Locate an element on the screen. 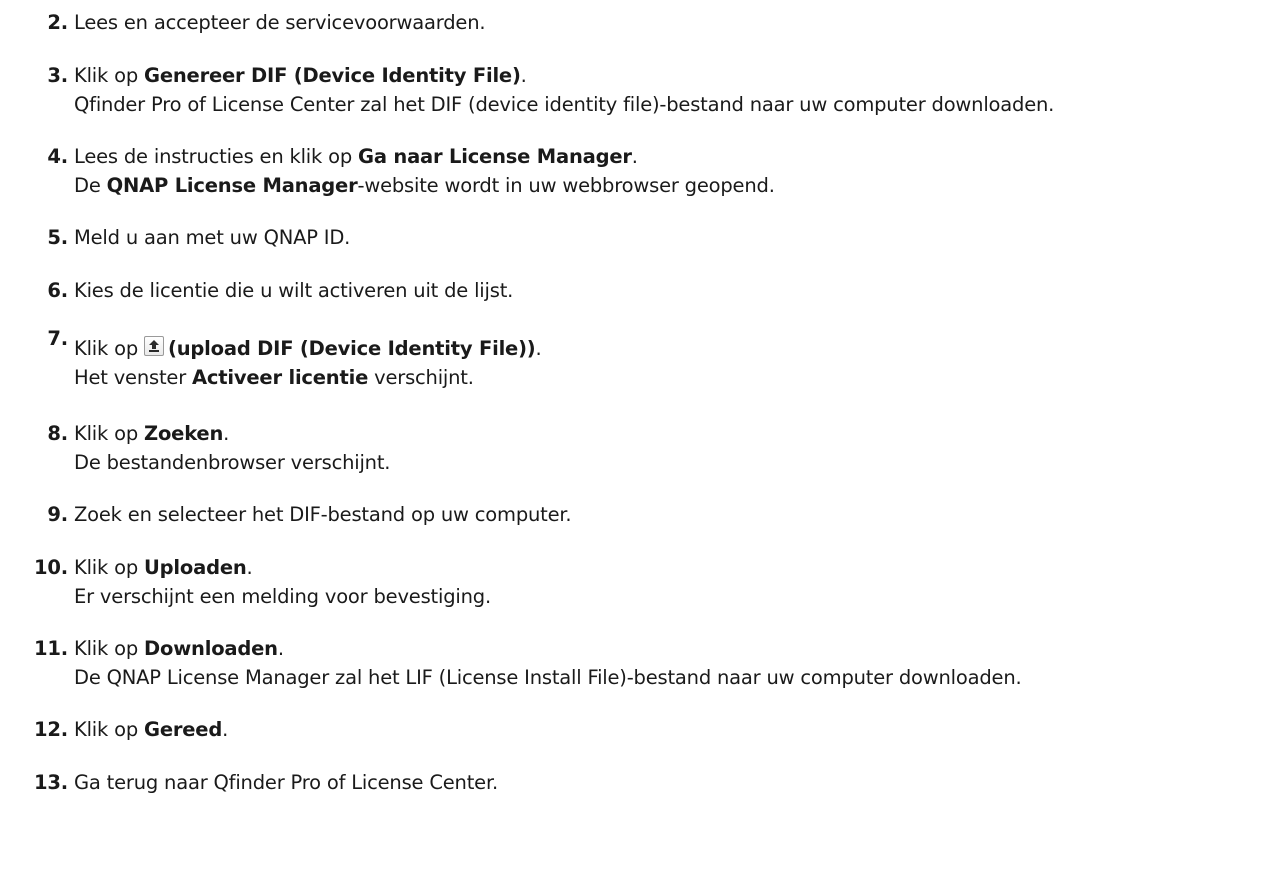  step-text: Klik op Gereed. is located at coordinates (151, 729).